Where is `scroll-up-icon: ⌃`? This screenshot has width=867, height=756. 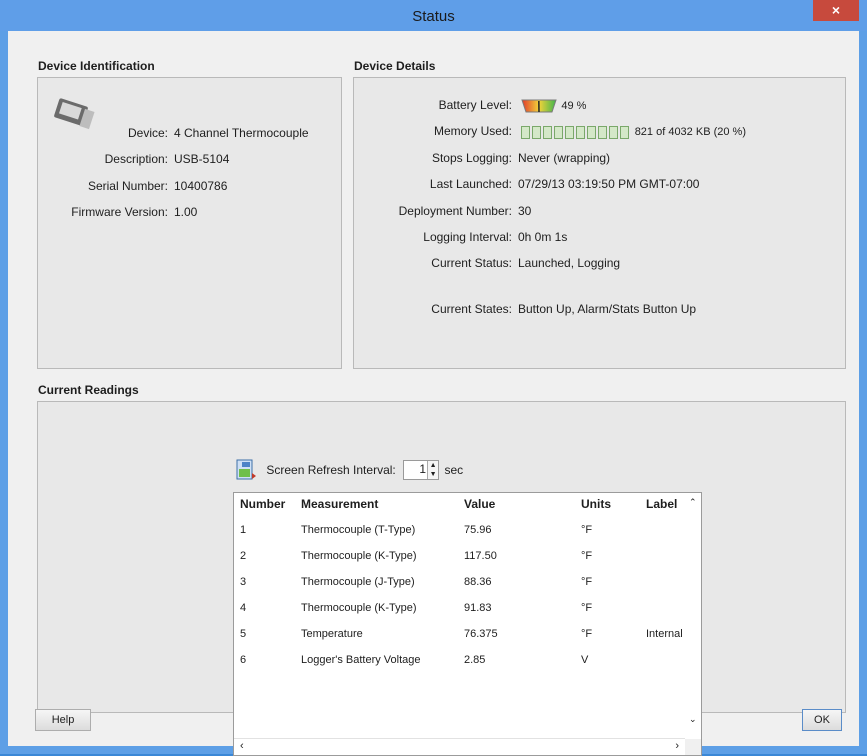 scroll-up-icon: ⌃ is located at coordinates (693, 502).